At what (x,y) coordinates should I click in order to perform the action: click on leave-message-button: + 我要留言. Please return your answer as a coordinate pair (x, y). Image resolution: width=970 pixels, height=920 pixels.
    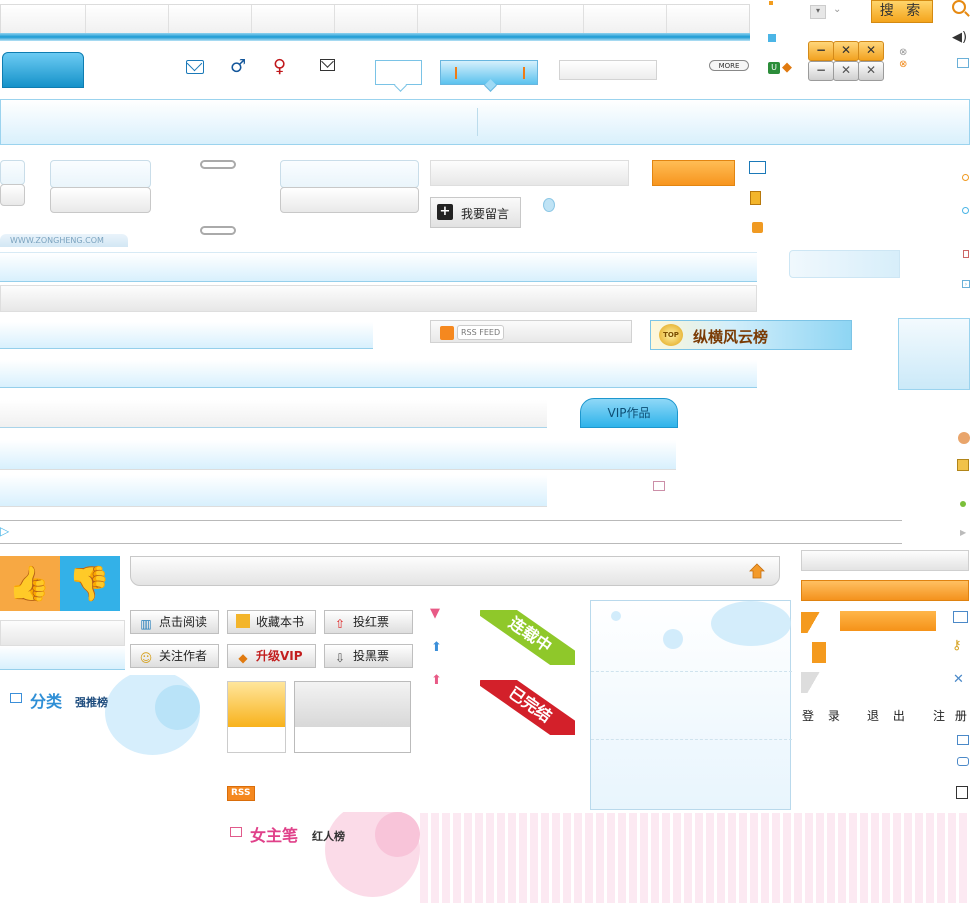
    Looking at the image, I should click on (475, 212).